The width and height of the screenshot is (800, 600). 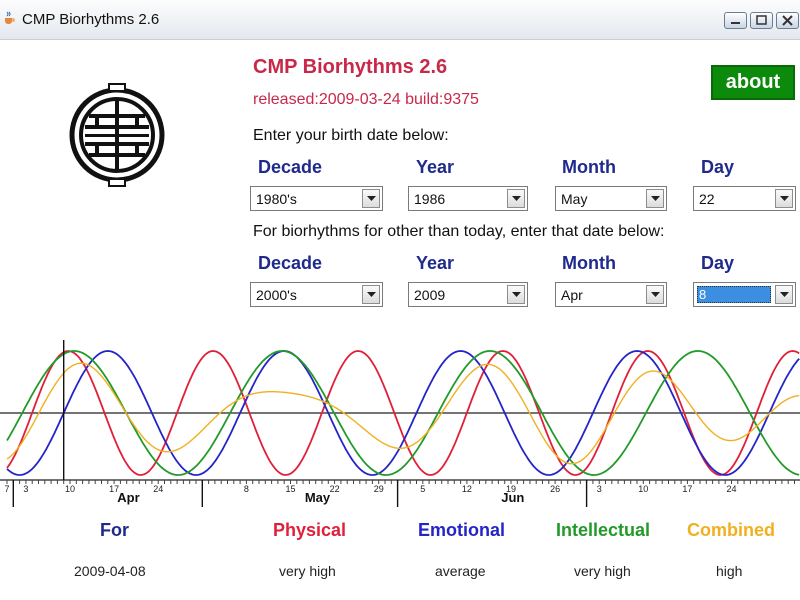 What do you see at coordinates (350, 67) in the screenshot?
I see `app-title: CMP Biorhythms 2.6` at bounding box center [350, 67].